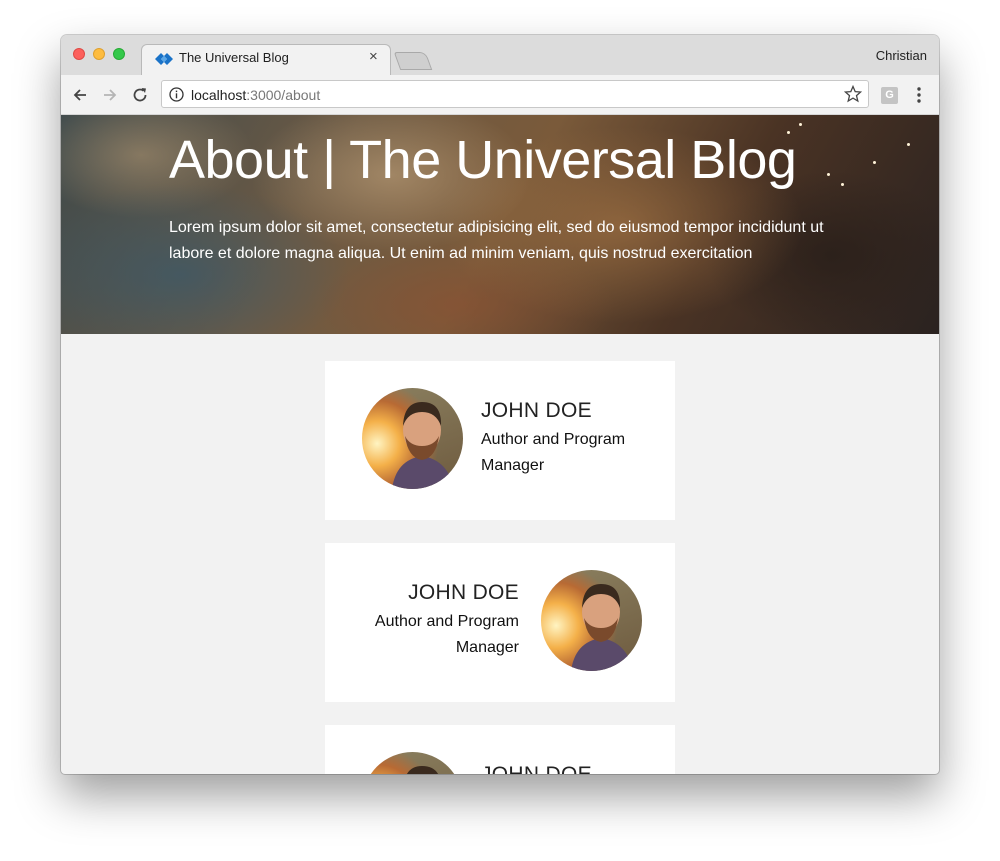 The image size is (1000, 861). What do you see at coordinates (234, 57) in the screenshot?
I see `tab-title: The Universal Blog` at bounding box center [234, 57].